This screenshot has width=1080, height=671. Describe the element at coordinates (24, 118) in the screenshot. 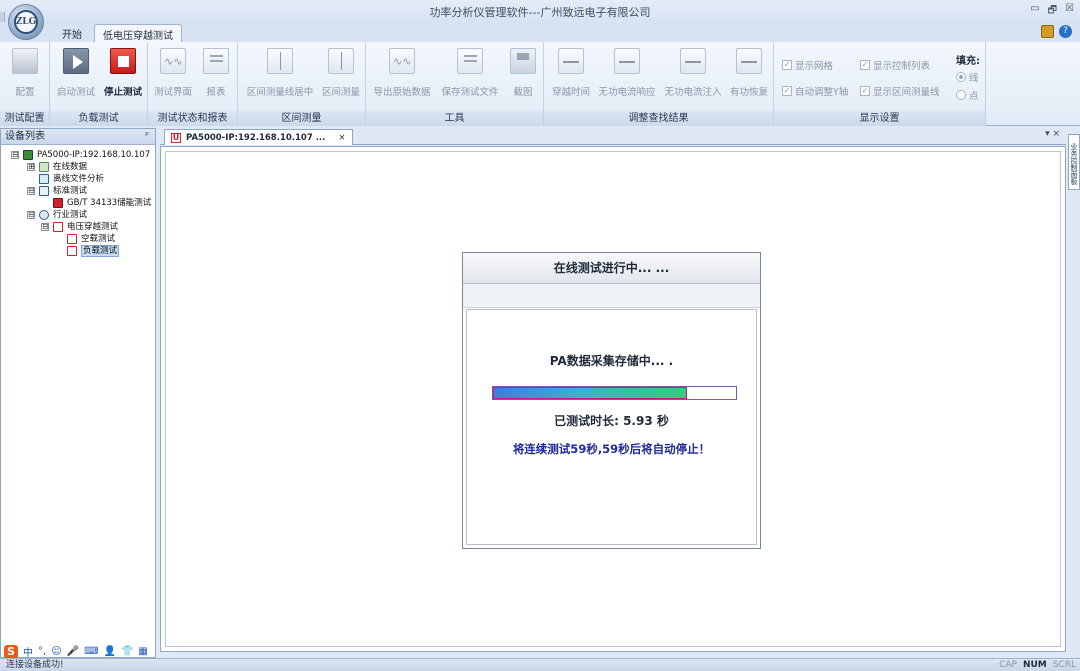

I see `group-label: 测试配置` at that location.